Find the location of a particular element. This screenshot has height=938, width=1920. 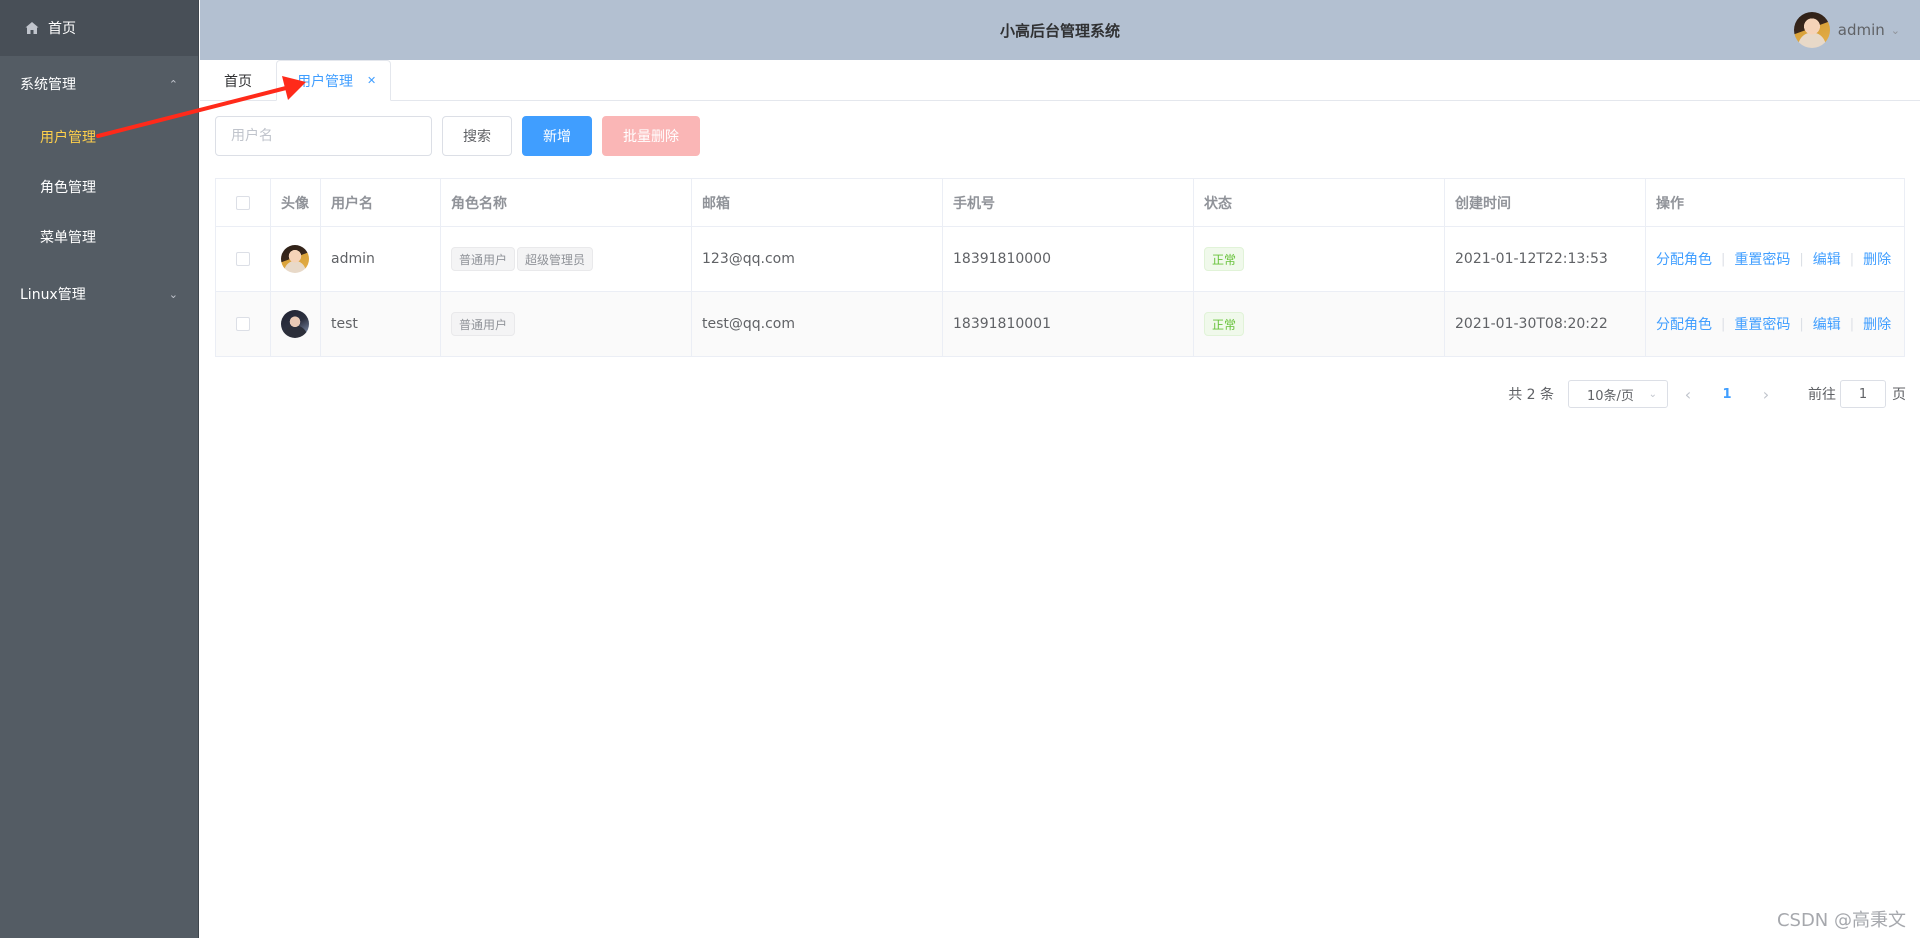

phone-cell: 18391810000 is located at coordinates (1068, 259).